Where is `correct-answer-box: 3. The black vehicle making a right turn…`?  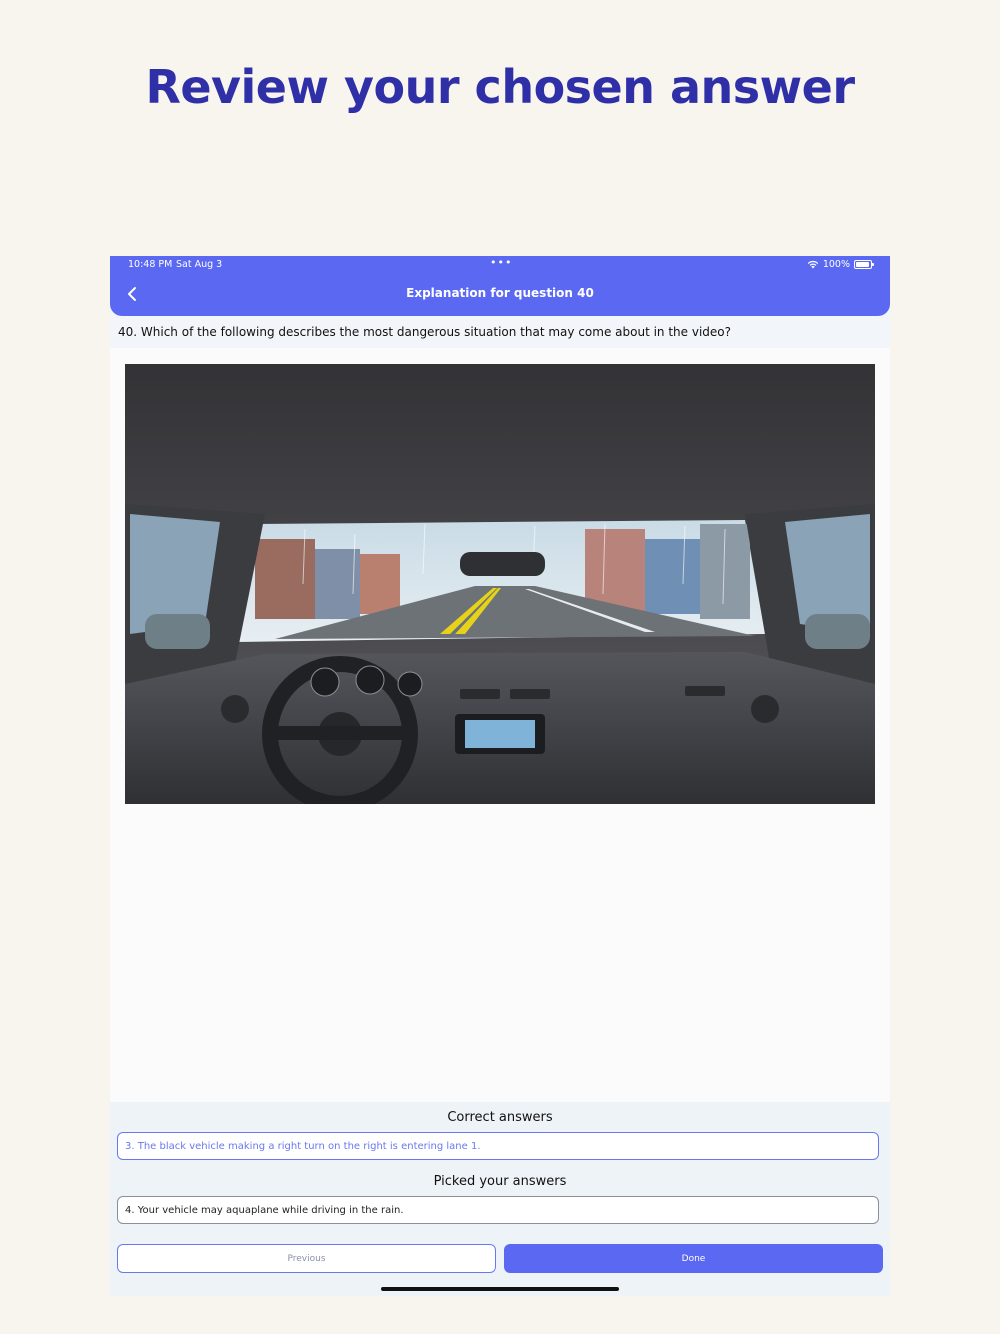
correct-answer-box: 3. The black vehicle making a right turn… is located at coordinates (498, 1146).